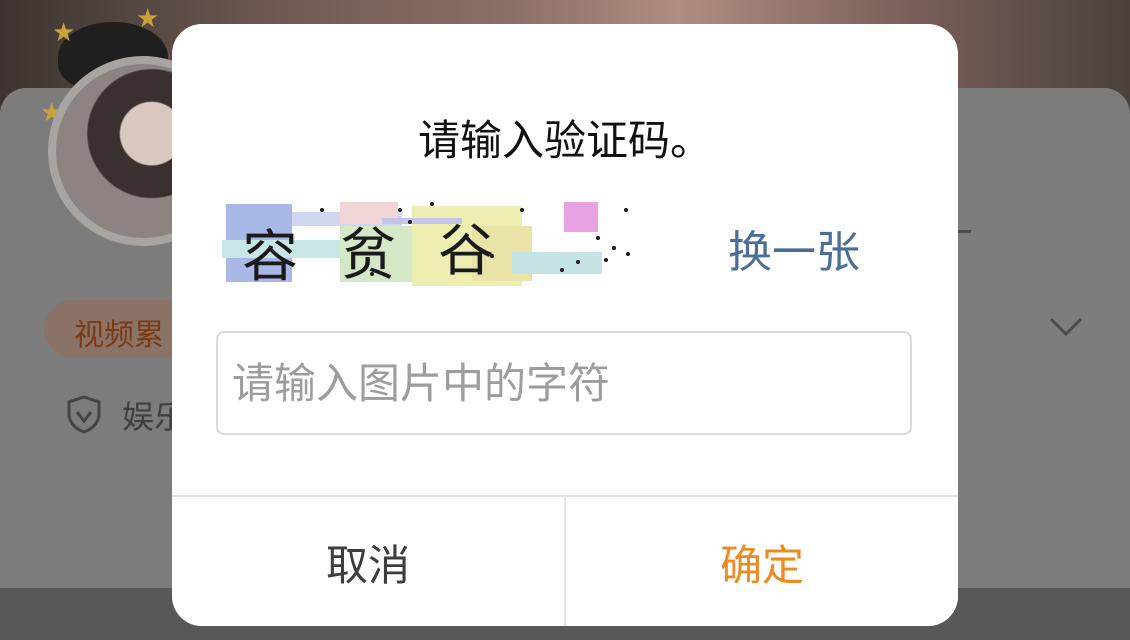 The height and width of the screenshot is (640, 1130). I want to click on background-tag-label: 视频累, so click(119, 335).